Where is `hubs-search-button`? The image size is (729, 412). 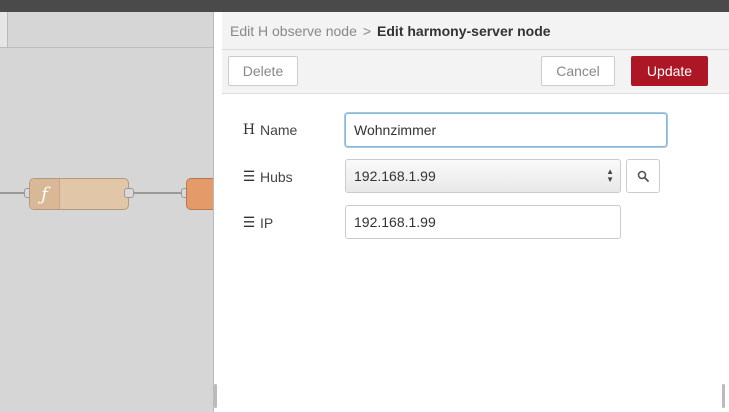
hubs-search-button is located at coordinates (643, 176).